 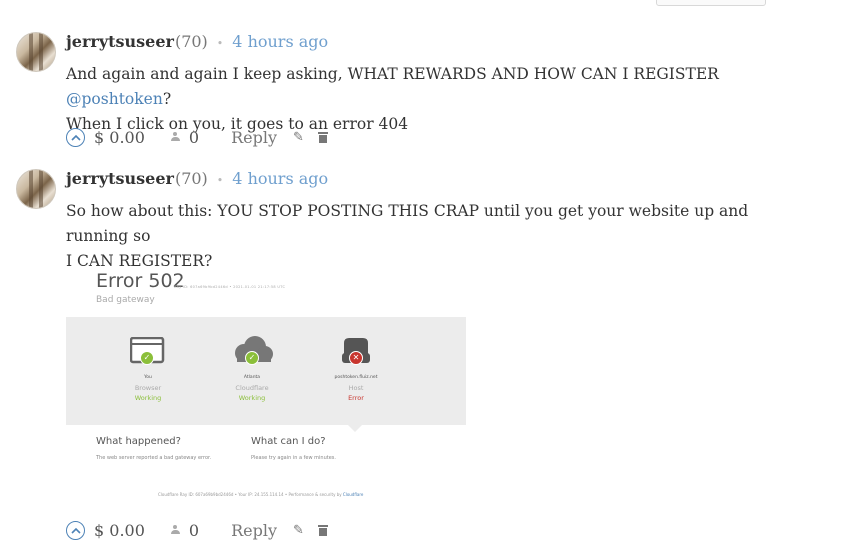 I want to click on node-type: Host, so click(x=356, y=388).